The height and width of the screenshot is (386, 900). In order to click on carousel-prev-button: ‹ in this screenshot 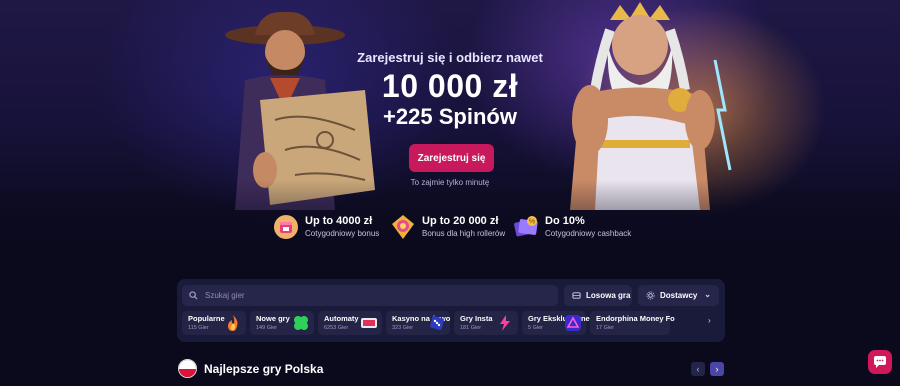, I will do `click(698, 369)`.